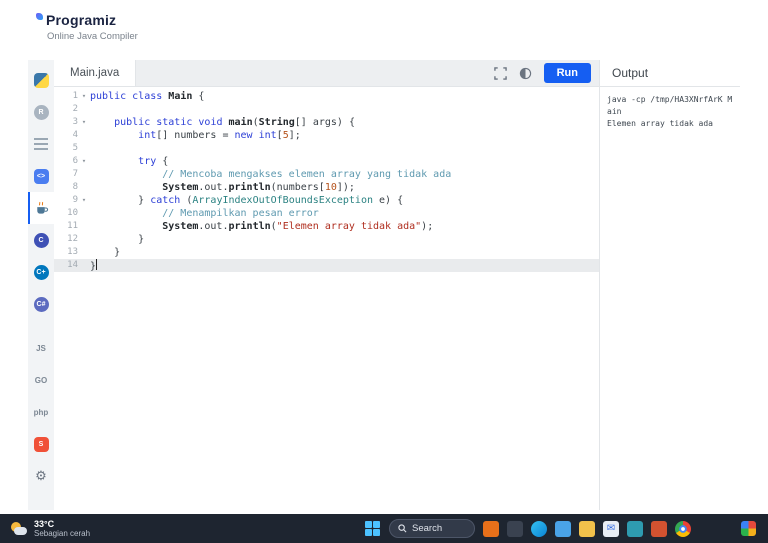  Describe the element at coordinates (659, 528) in the screenshot. I see `taskbar-icon-powerpoint` at that location.